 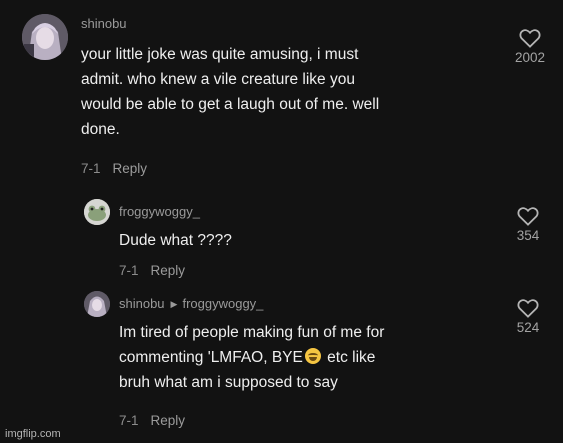 What do you see at coordinates (530, 57) in the screenshot?
I see `like-count: 2002` at bounding box center [530, 57].